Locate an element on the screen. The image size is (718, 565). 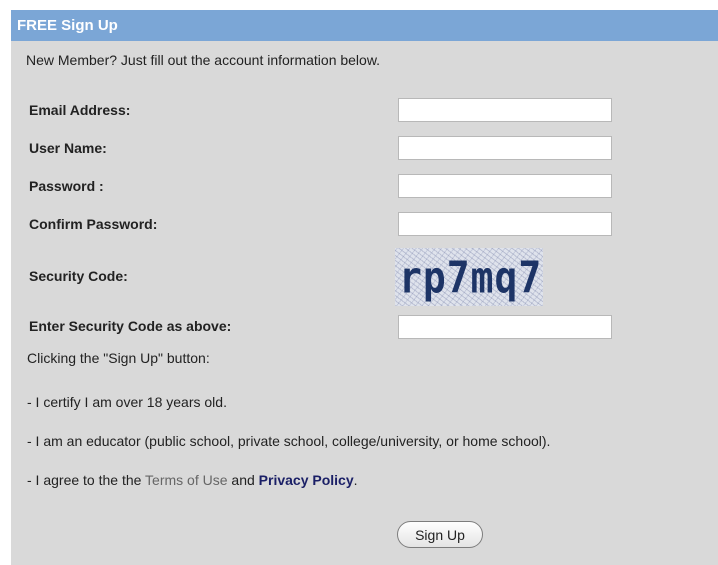
certify-note: - I certify I am over 18 years old. is located at coordinates (127, 402).